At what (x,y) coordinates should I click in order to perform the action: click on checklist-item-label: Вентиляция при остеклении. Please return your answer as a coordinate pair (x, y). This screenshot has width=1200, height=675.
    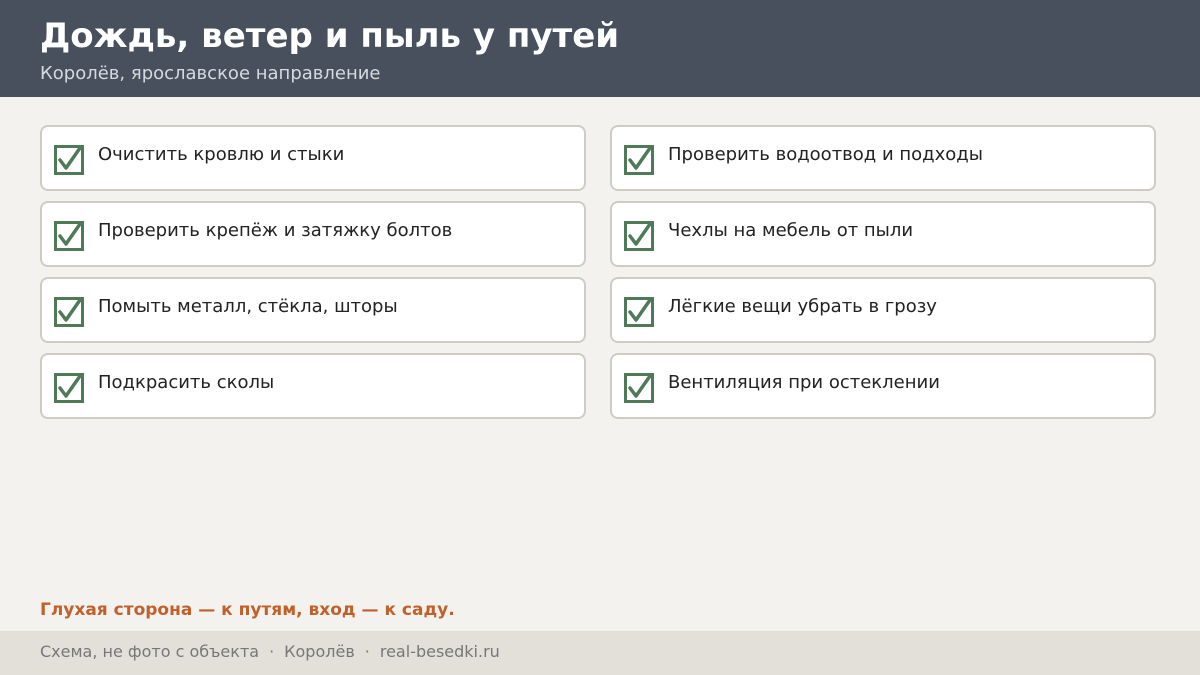
    Looking at the image, I should click on (804, 382).